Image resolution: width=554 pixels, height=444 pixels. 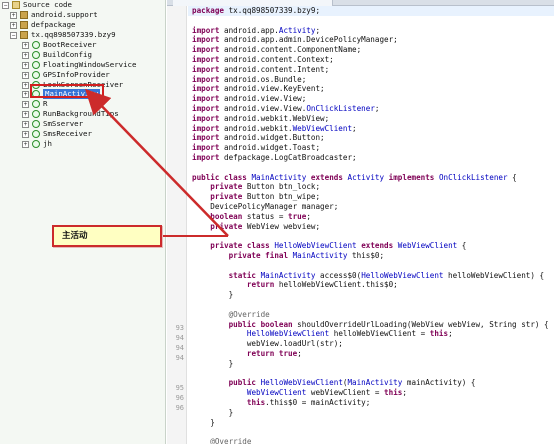 What do you see at coordinates (64, 14) in the screenshot?
I see `tree-item-label: android.support` at bounding box center [64, 14].